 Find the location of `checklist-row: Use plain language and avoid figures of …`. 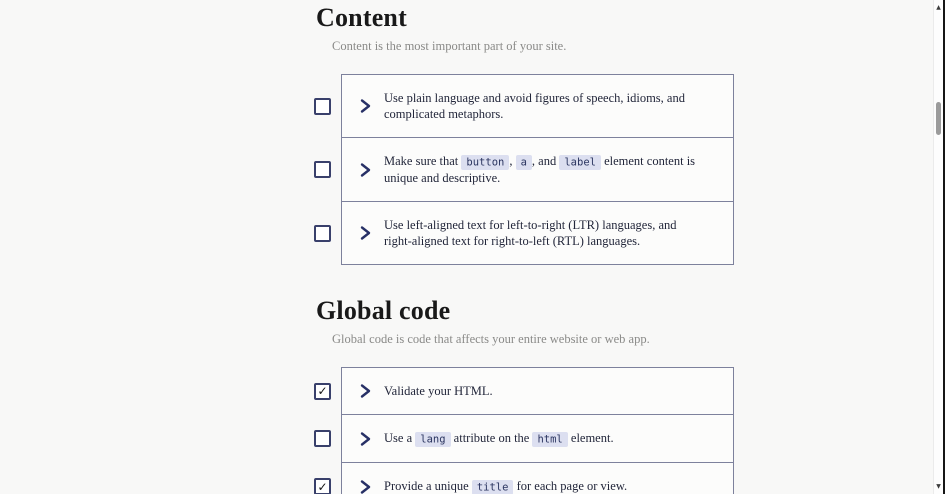

checklist-row: Use plain language and avoid figures of … is located at coordinates (524, 106).